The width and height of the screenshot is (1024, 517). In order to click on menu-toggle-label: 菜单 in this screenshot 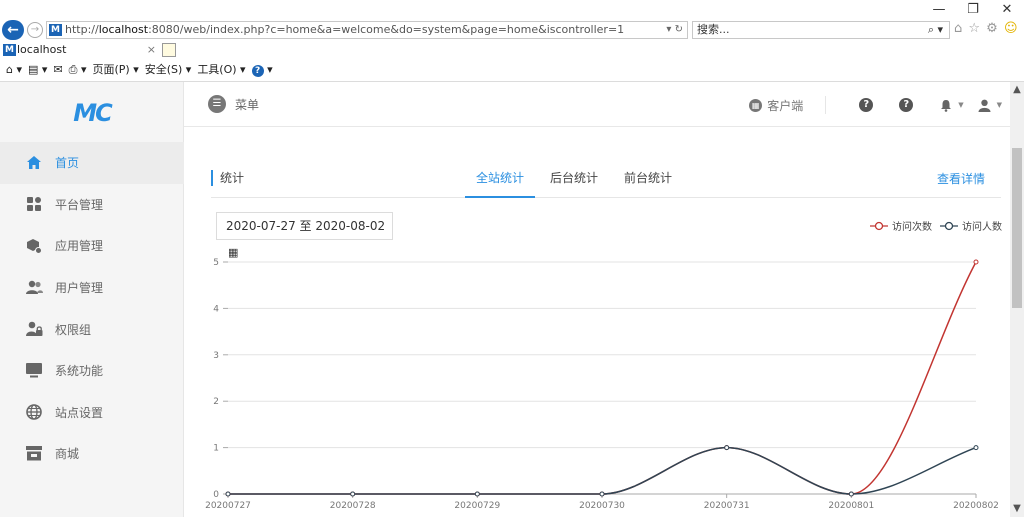, I will do `click(247, 104)`.